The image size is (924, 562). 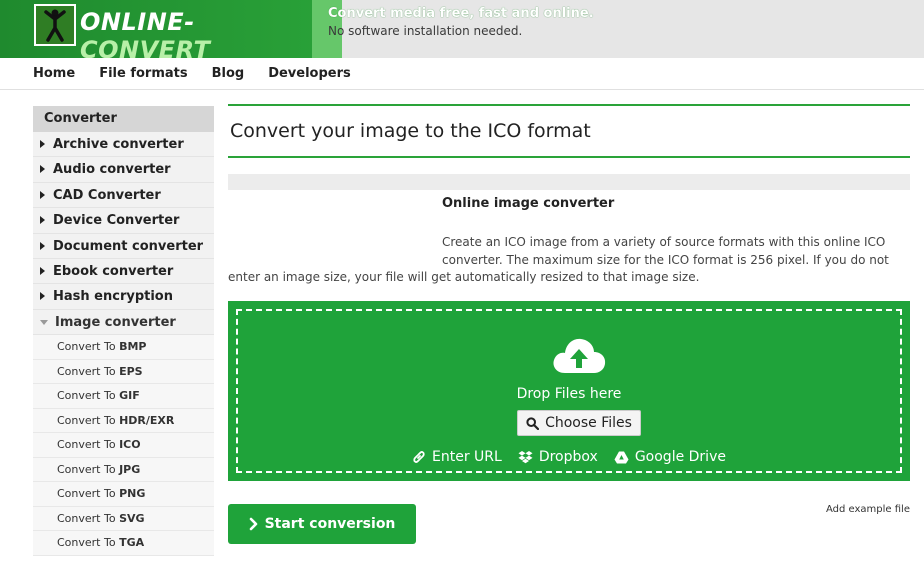 I want to click on sidebar-sub-ico: Convert To ICO, so click(x=123, y=445).